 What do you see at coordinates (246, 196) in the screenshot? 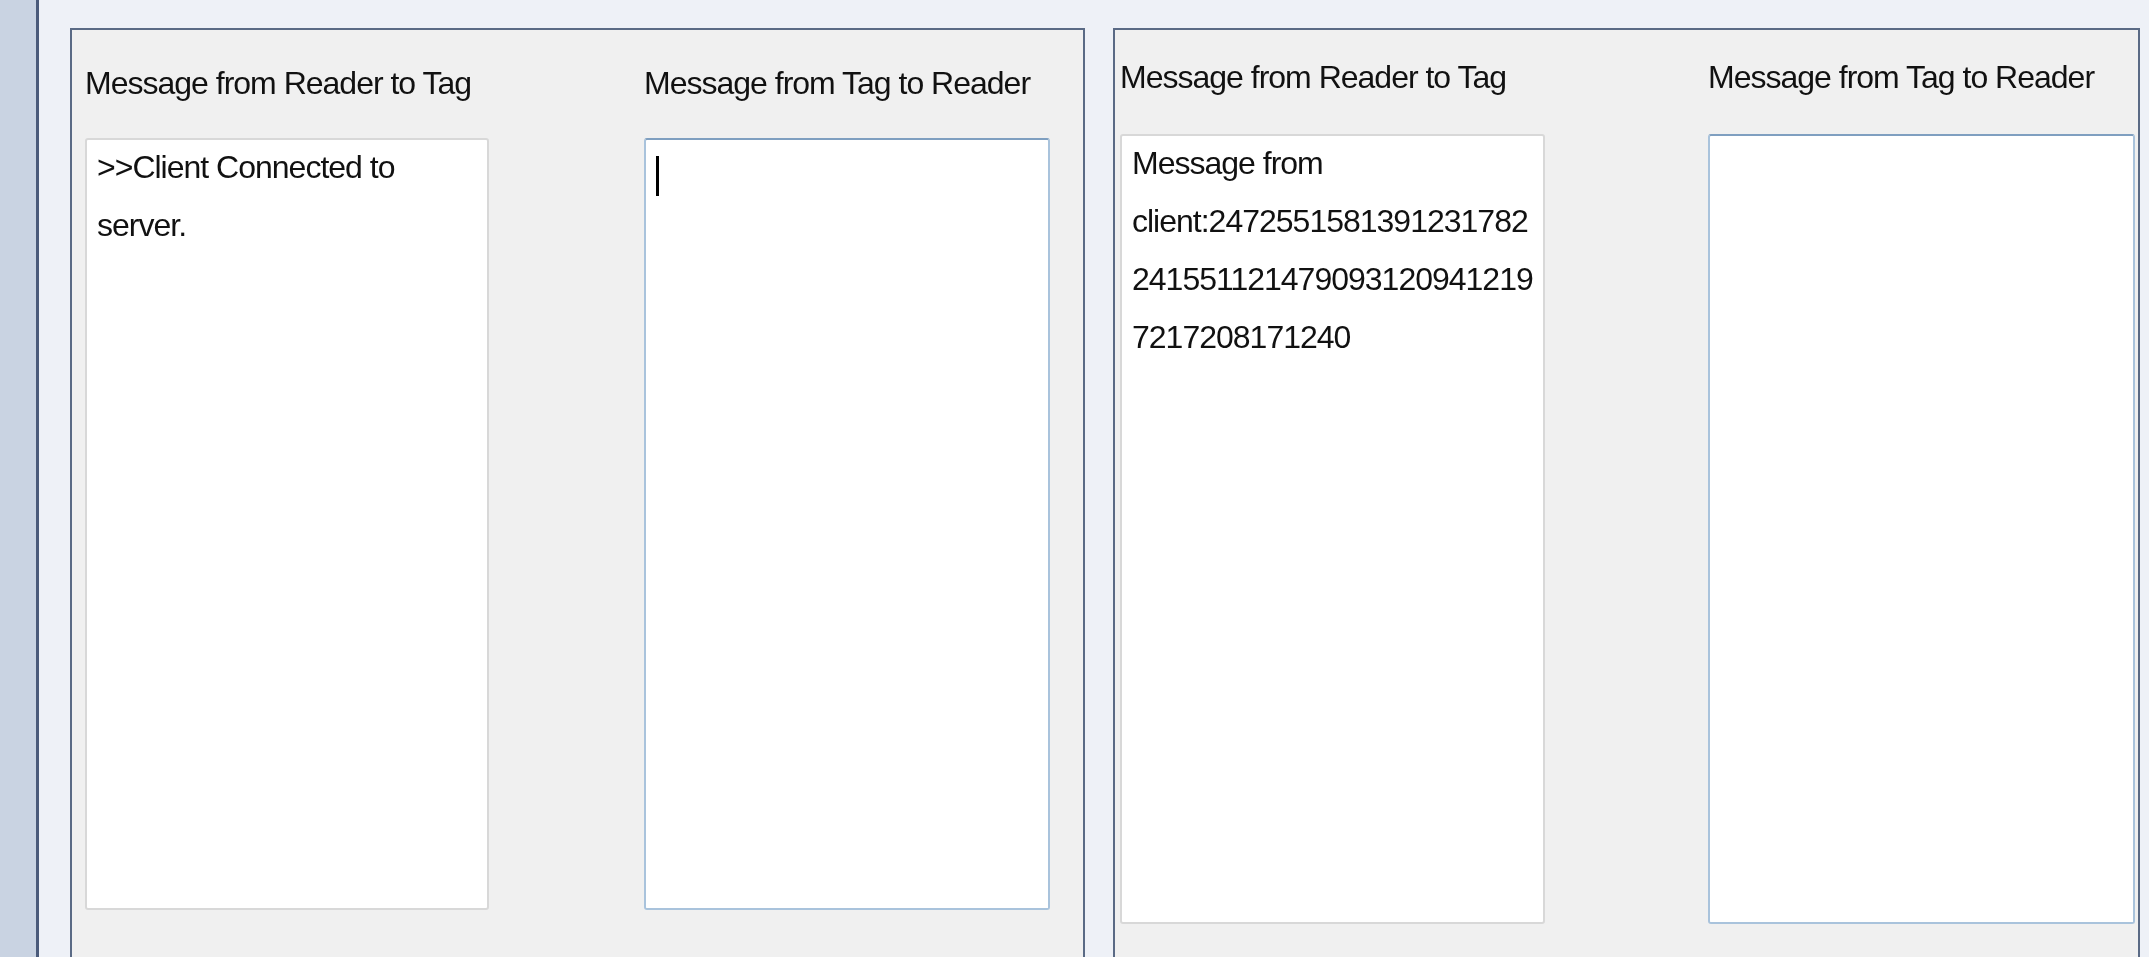
I see `message-text: >>Client Connected to server.` at bounding box center [246, 196].